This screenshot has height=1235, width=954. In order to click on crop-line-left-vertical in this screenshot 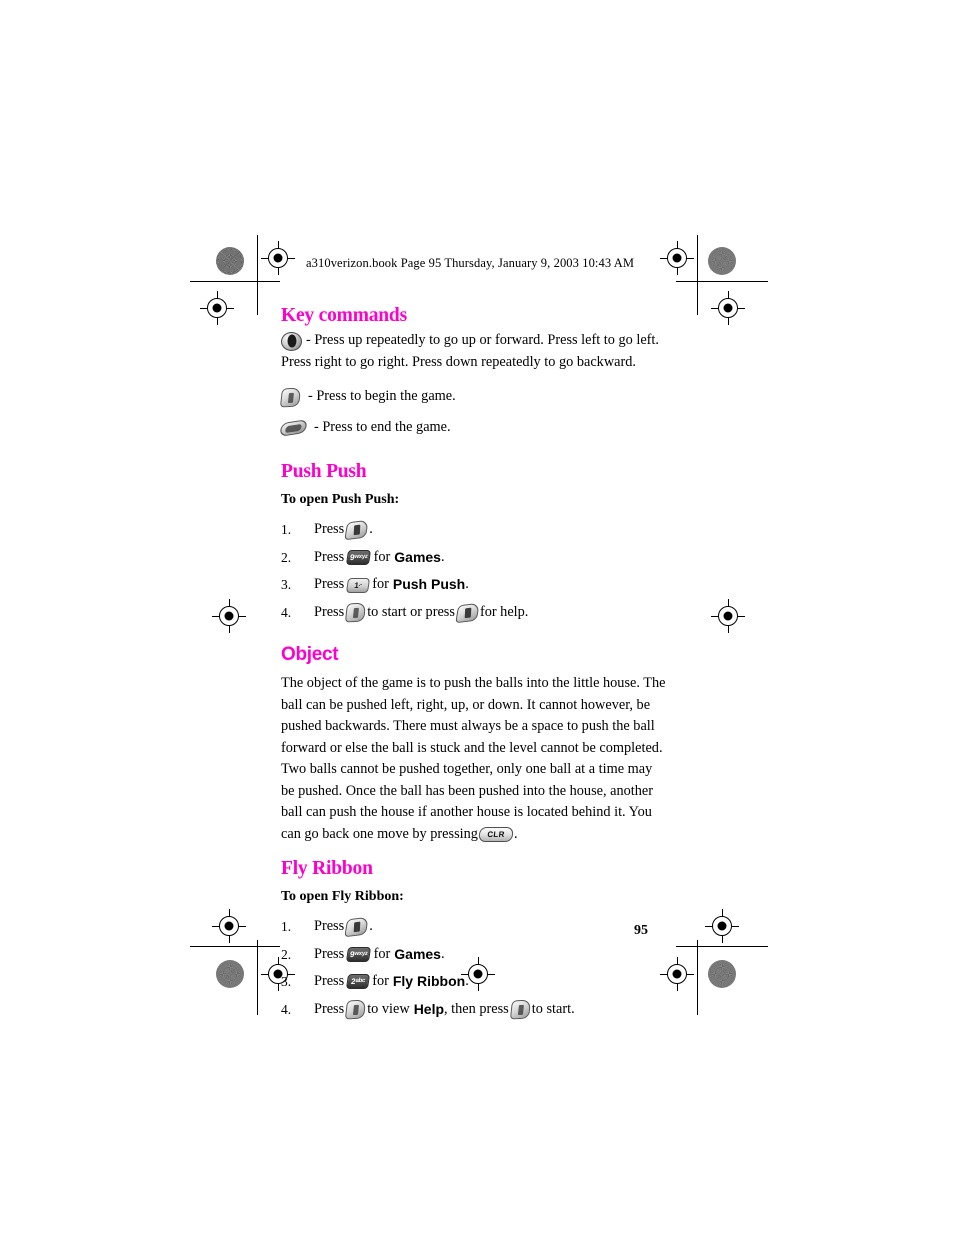, I will do `click(257, 275)`.